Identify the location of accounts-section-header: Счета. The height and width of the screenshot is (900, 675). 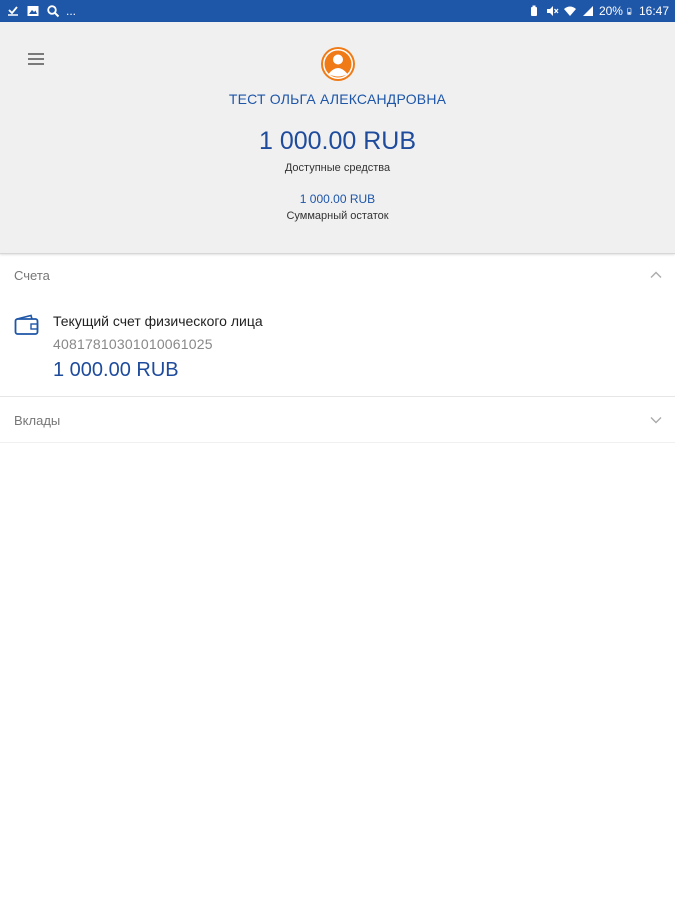
(337, 276).